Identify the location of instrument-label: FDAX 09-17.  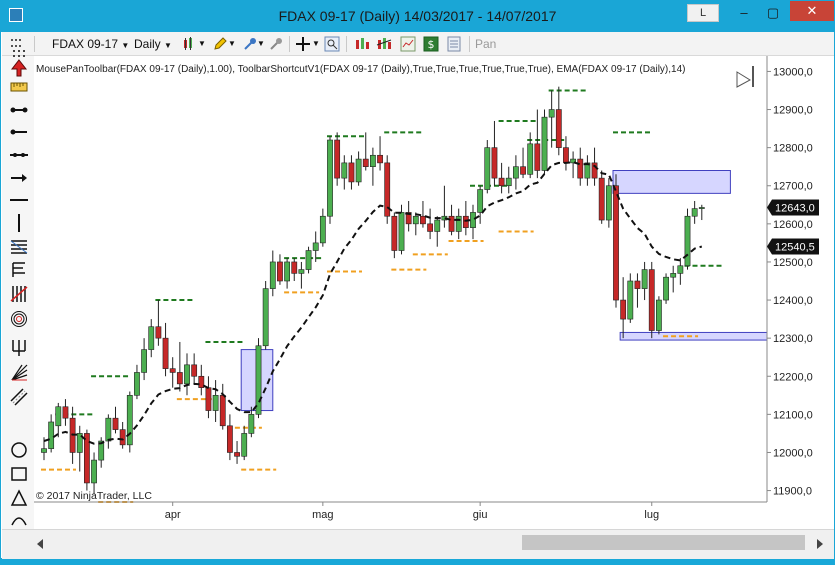
(85, 44).